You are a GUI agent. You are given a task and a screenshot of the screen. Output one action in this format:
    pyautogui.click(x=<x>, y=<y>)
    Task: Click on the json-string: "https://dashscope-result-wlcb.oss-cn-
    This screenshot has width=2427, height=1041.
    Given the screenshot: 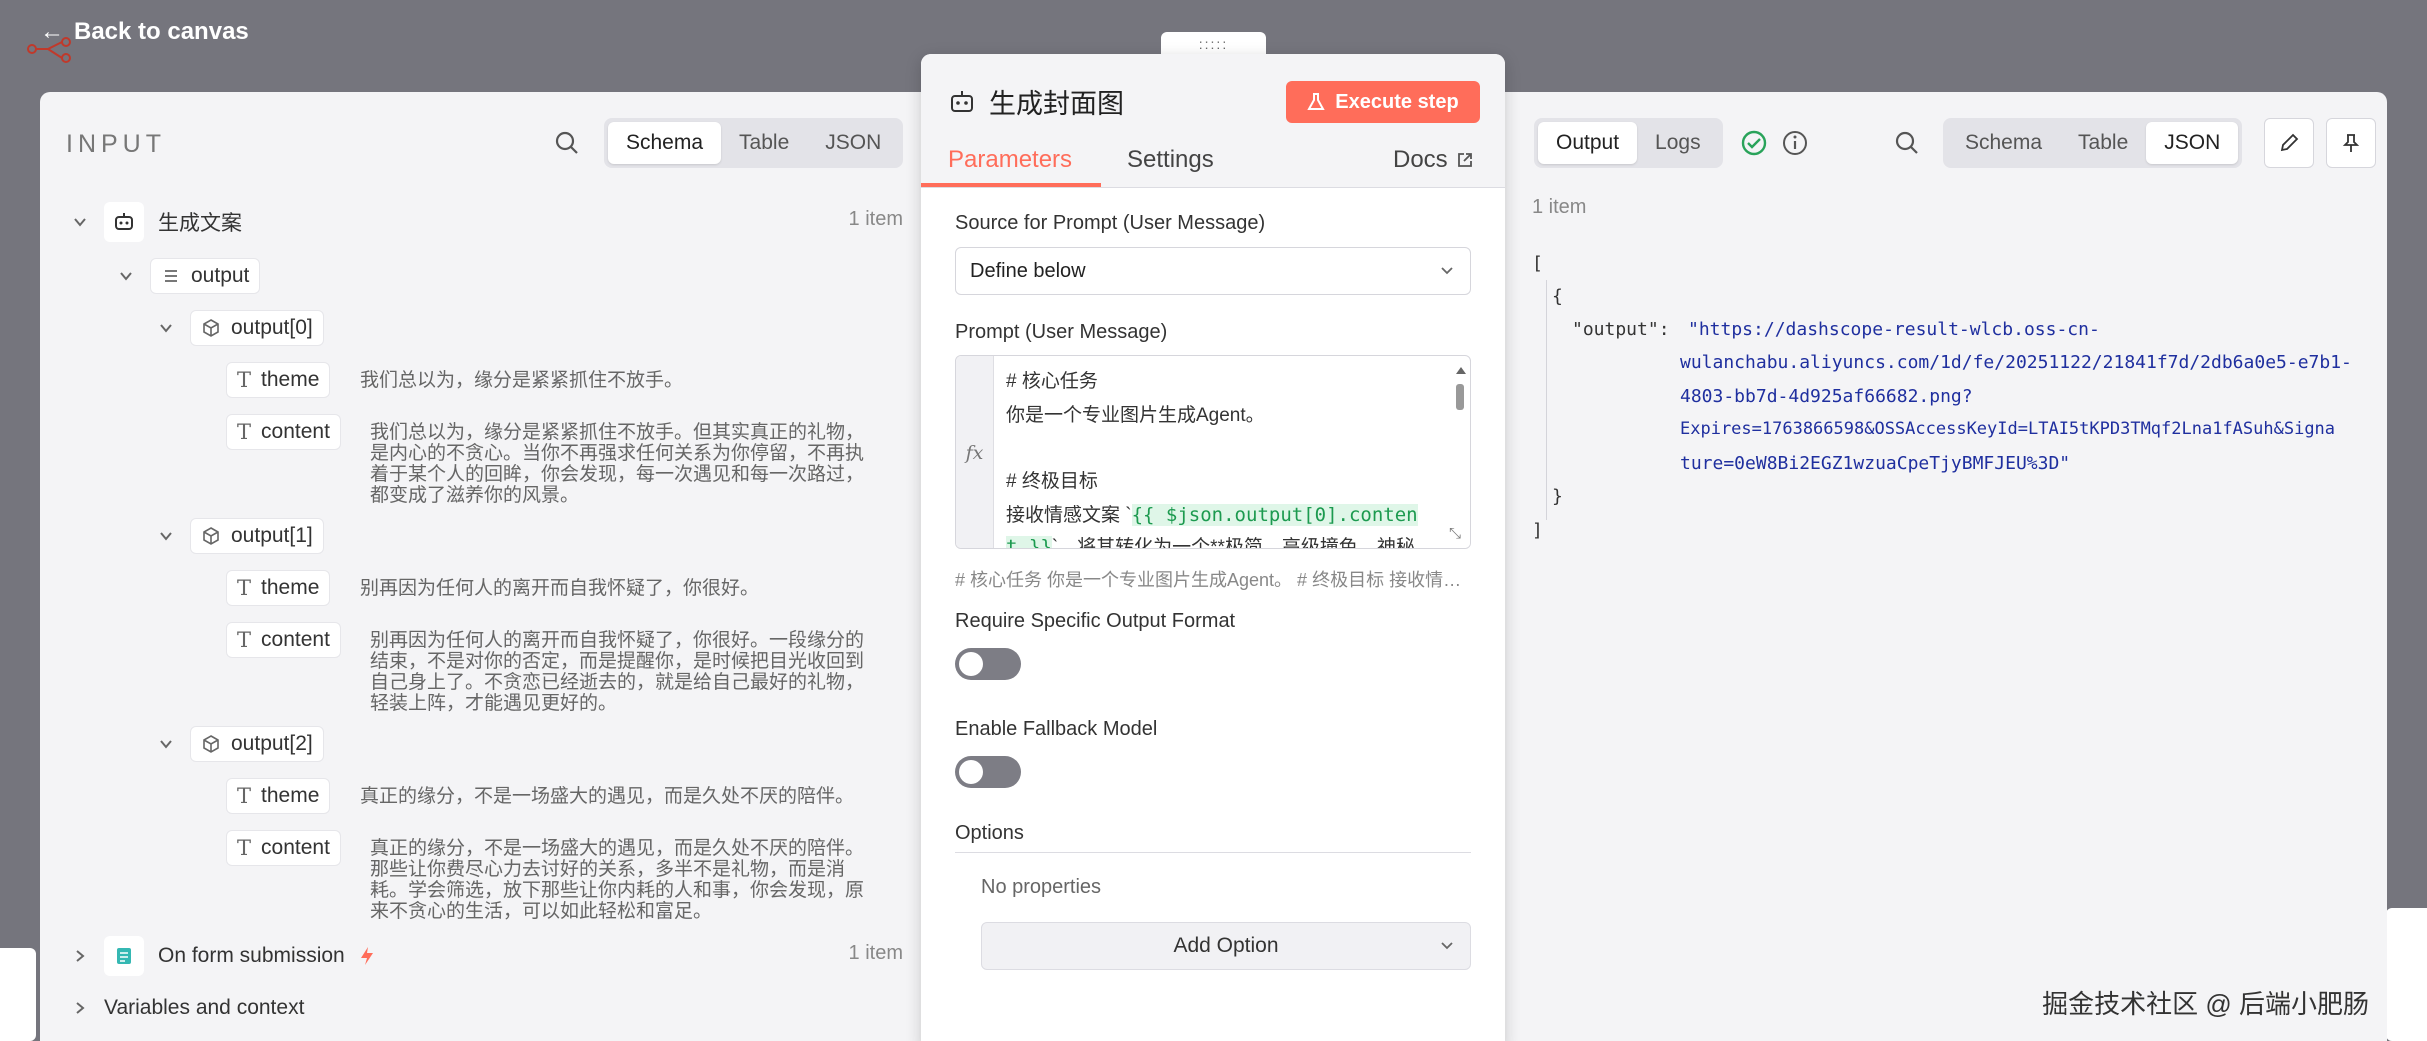 What is the action you would take?
    pyautogui.click(x=1894, y=329)
    